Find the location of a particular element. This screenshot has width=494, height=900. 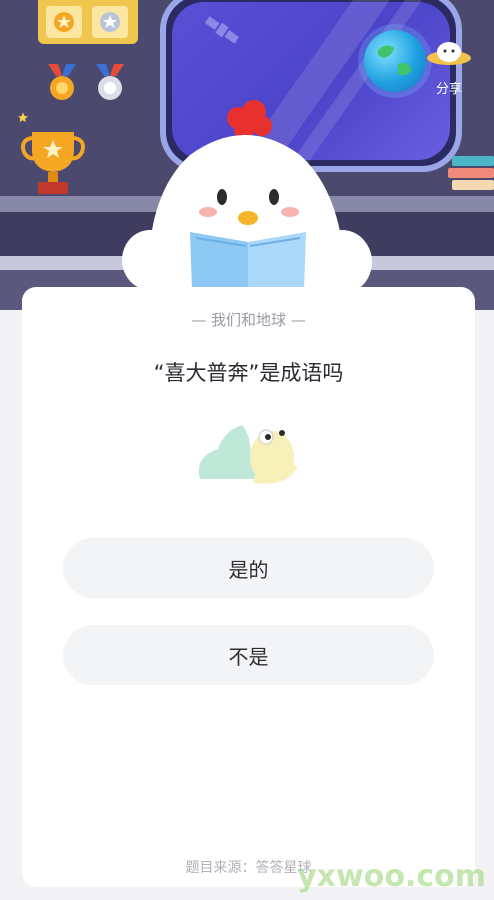

snail-icon is located at coordinates (248, 454).